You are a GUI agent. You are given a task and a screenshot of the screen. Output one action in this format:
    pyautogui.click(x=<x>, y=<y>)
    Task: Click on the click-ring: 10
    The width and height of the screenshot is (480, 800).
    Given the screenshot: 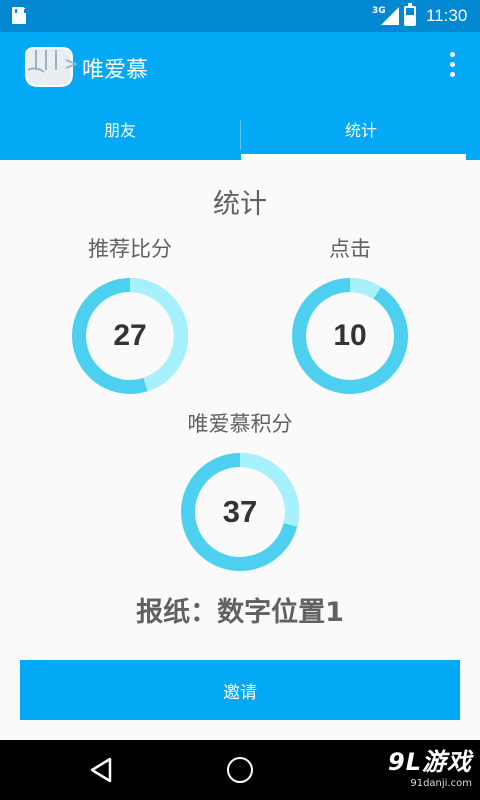 What is the action you would take?
    pyautogui.click(x=350, y=336)
    